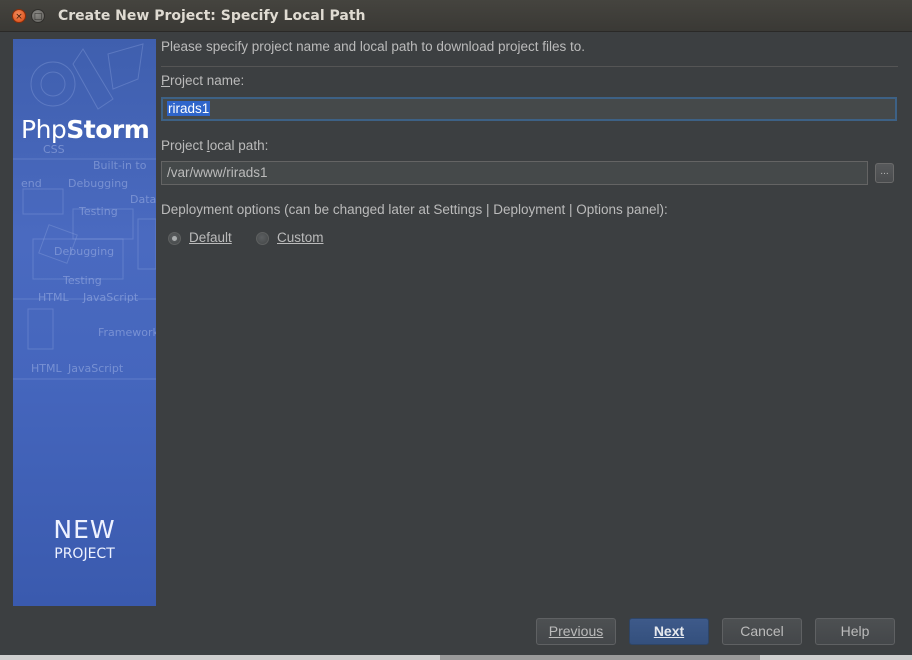 This screenshot has width=912, height=660. I want to click on local-path-label-pre: Project, so click(184, 145).